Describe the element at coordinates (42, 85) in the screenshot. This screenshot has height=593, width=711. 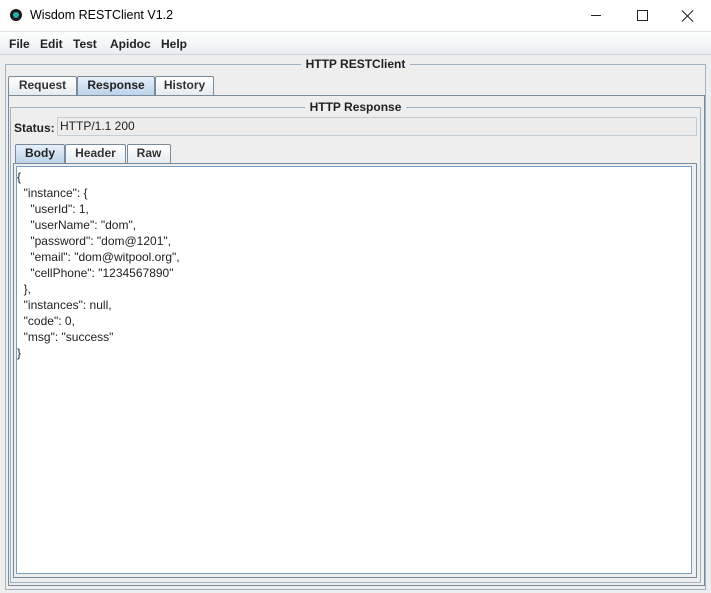
I see `tab-request: Request` at that location.